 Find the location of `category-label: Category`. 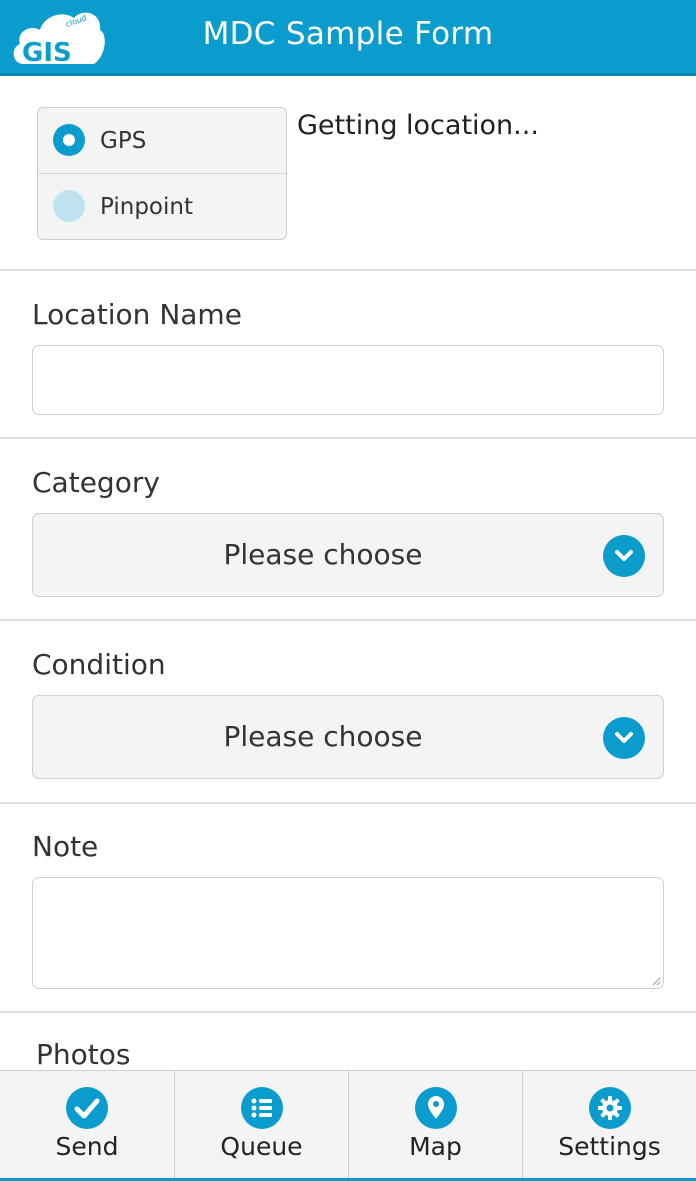

category-label: Category is located at coordinates (96, 482).